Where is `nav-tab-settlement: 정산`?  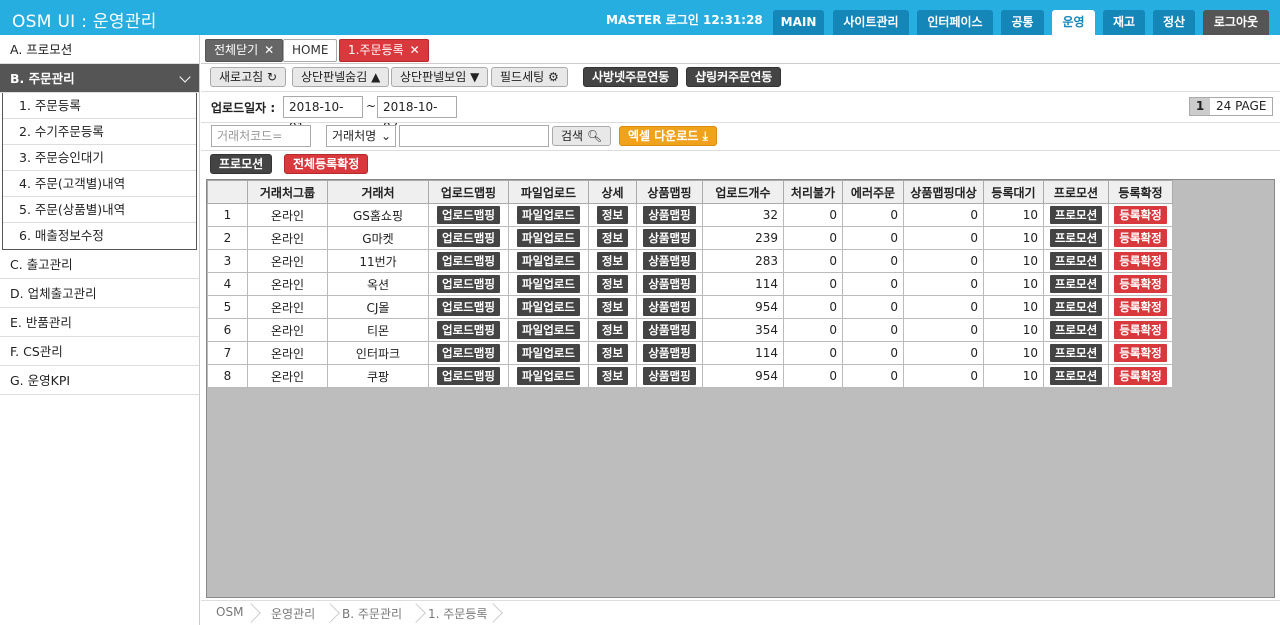
nav-tab-settlement: 정산 is located at coordinates (1174, 22).